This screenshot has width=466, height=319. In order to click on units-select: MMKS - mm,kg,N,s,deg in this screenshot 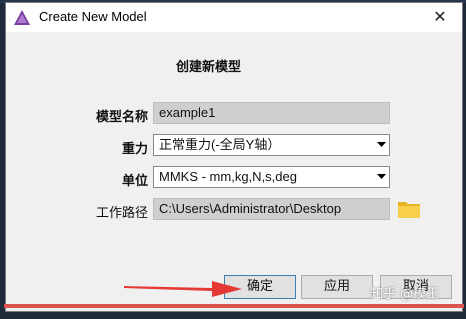, I will do `click(271, 177)`.